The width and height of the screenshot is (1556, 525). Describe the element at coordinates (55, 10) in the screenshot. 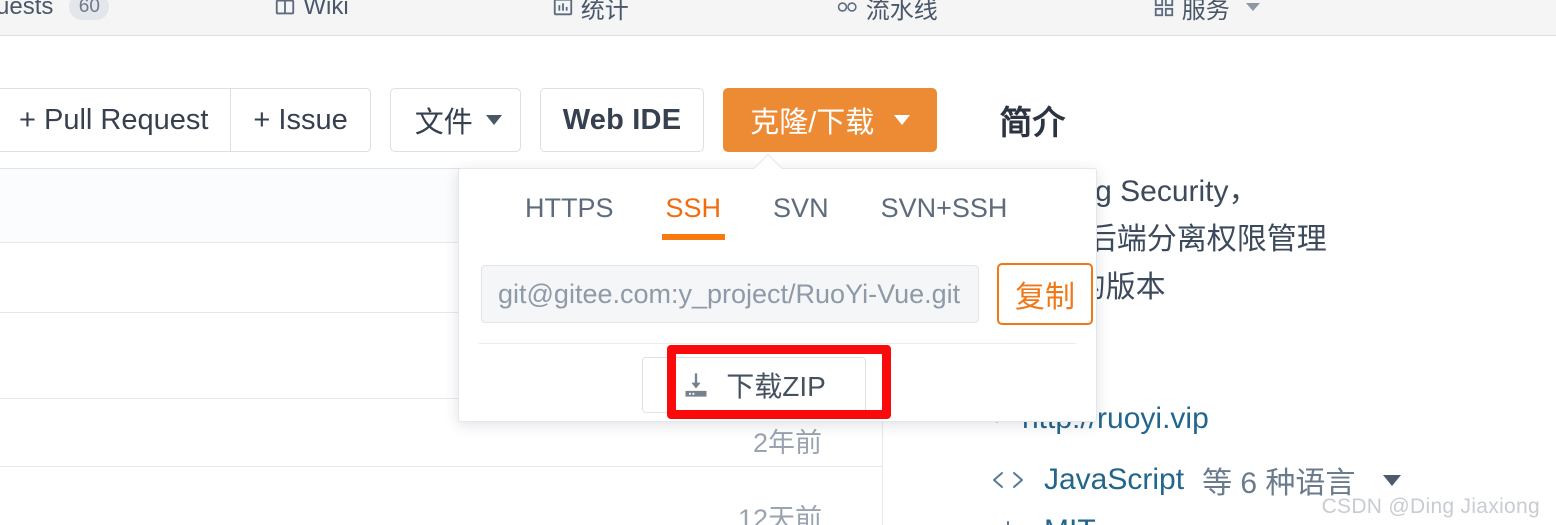

I see `nav-item-pull-requests: uests 60` at that location.